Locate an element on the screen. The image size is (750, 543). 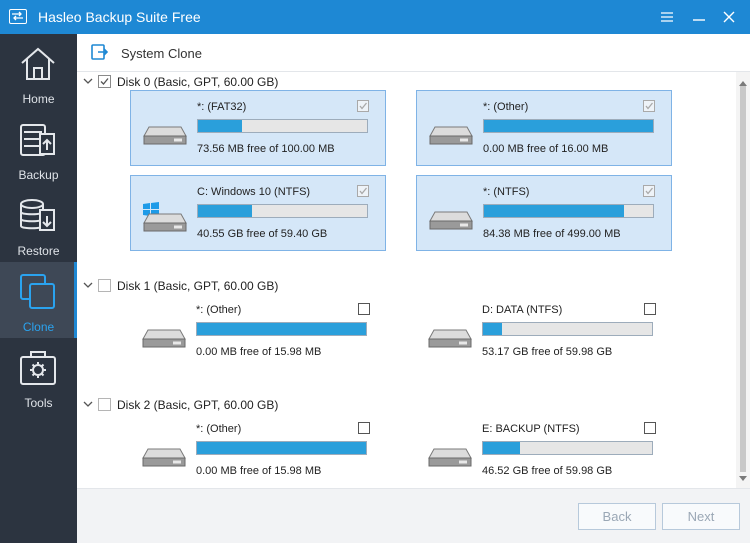
sidebar-item-backup: Backup is located at coordinates (38, 148).